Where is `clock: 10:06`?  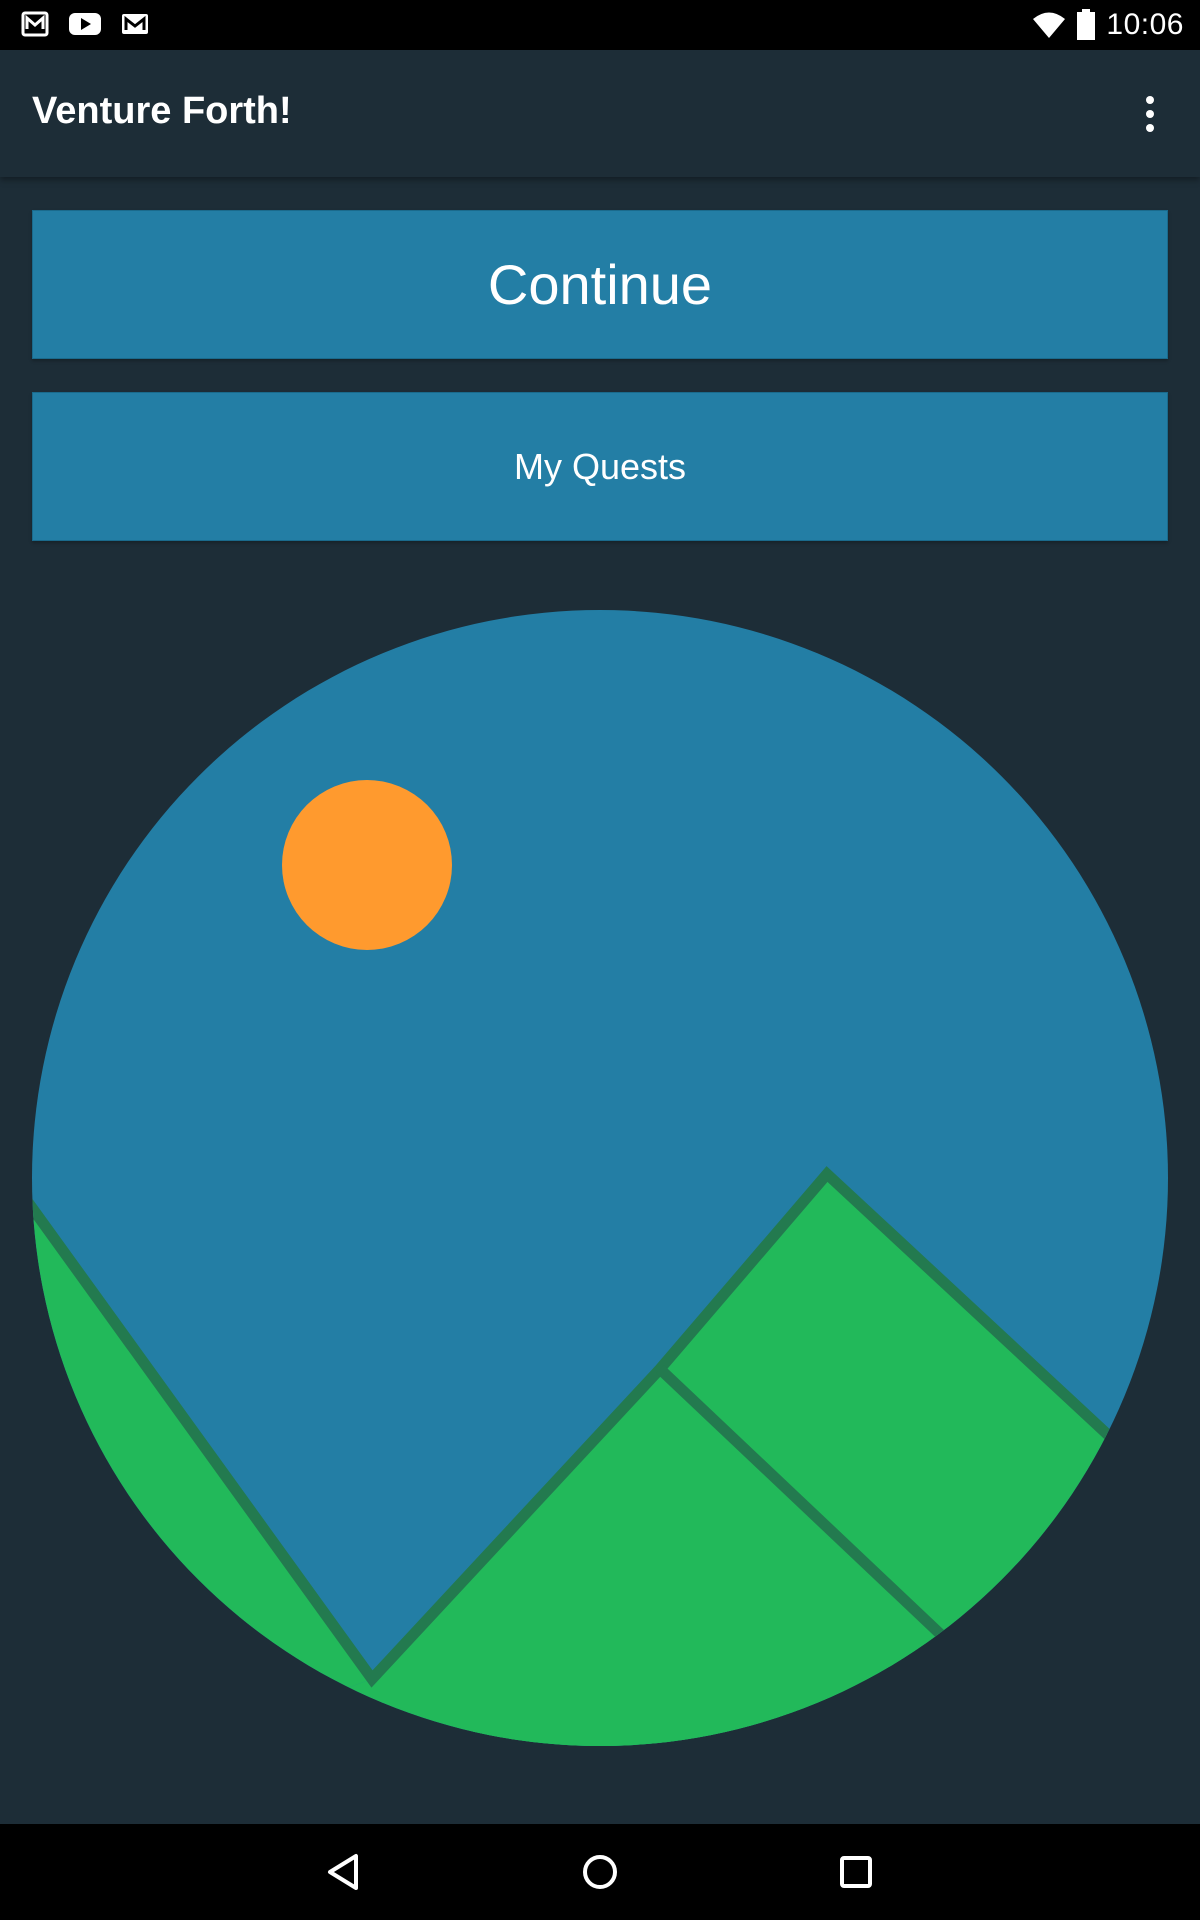 clock: 10:06 is located at coordinates (1145, 24).